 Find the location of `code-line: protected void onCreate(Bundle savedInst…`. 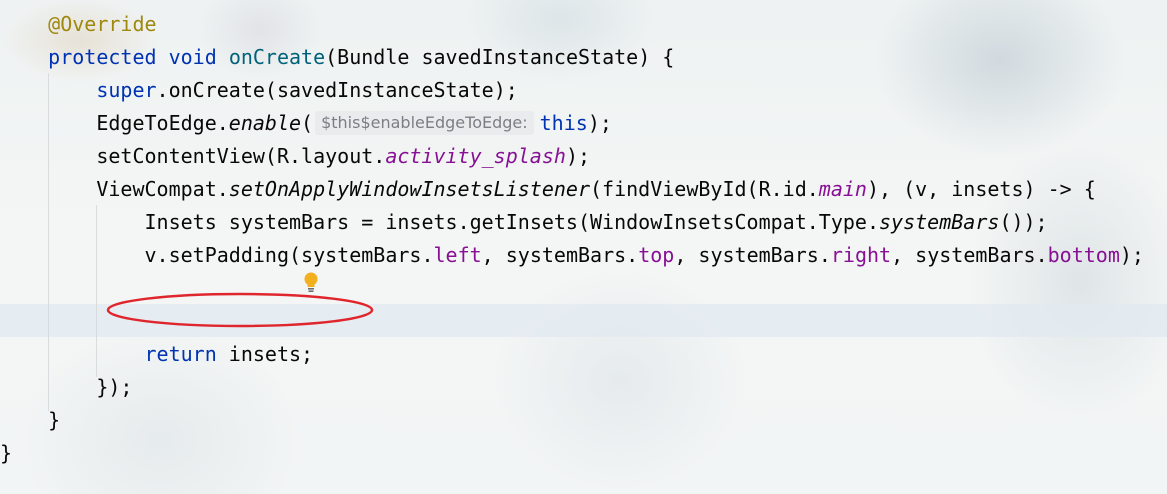

code-line: protected void onCreate(Bundle savedInst… is located at coordinates (572, 57).